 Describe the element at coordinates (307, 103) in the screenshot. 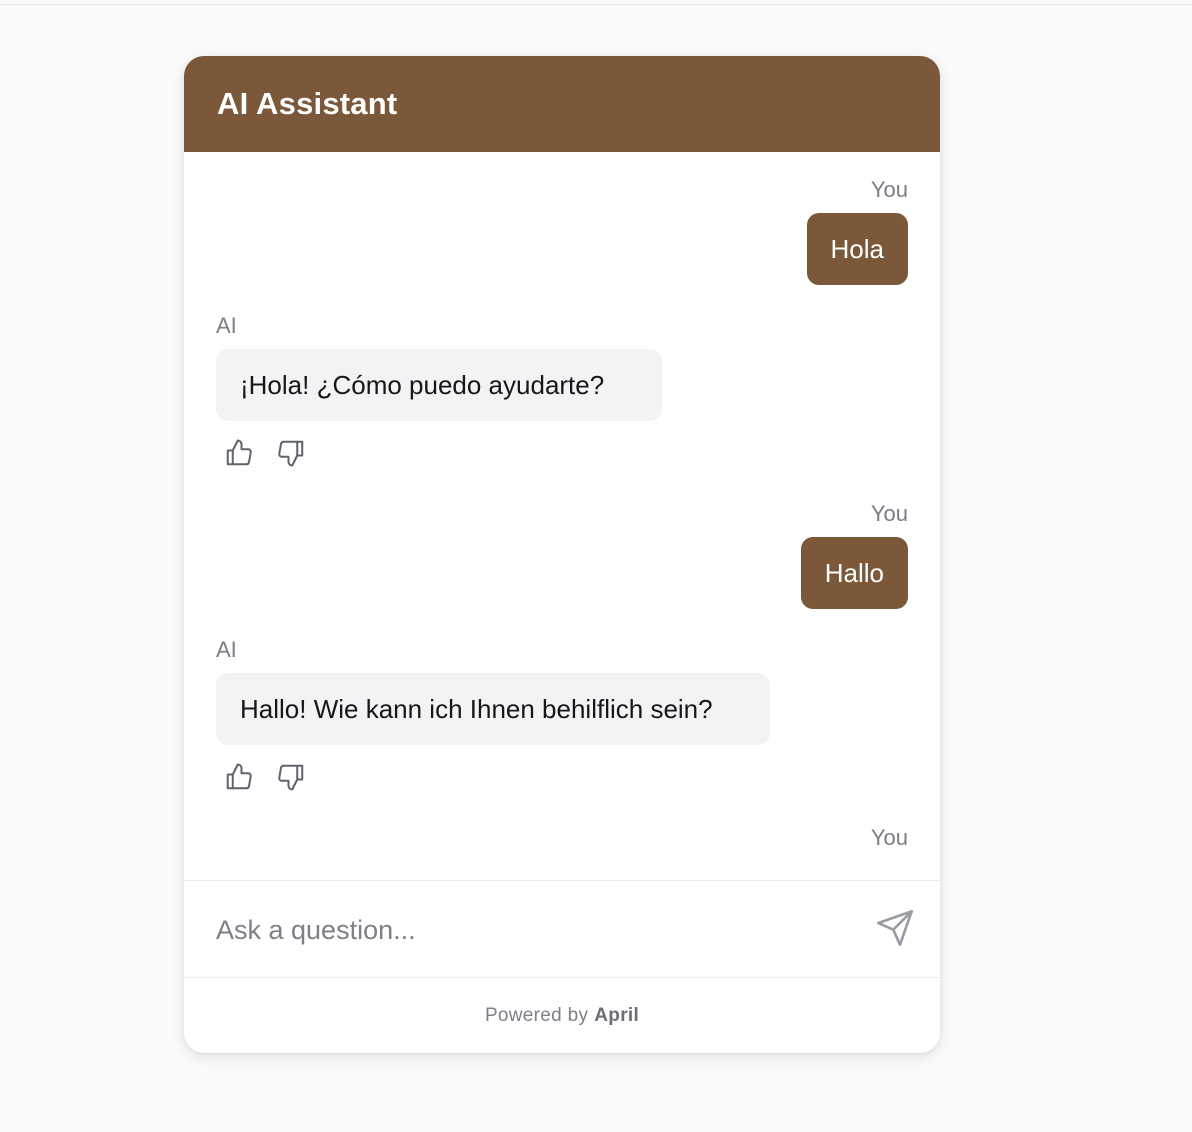

I see `chat-title: AI Assistant` at that location.